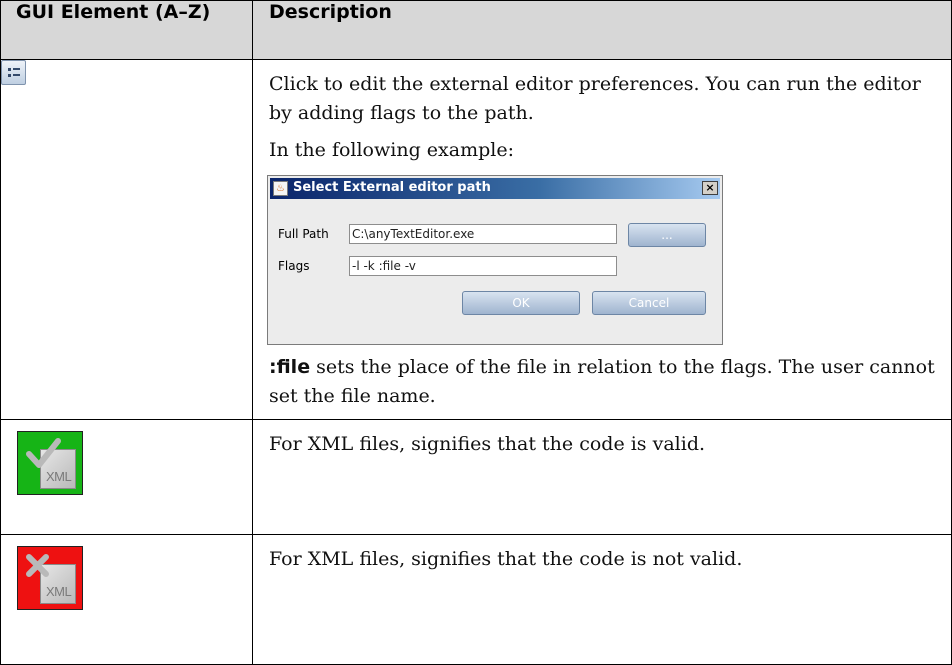  What do you see at coordinates (13, 72) in the screenshot?
I see `settings-icon` at bounding box center [13, 72].